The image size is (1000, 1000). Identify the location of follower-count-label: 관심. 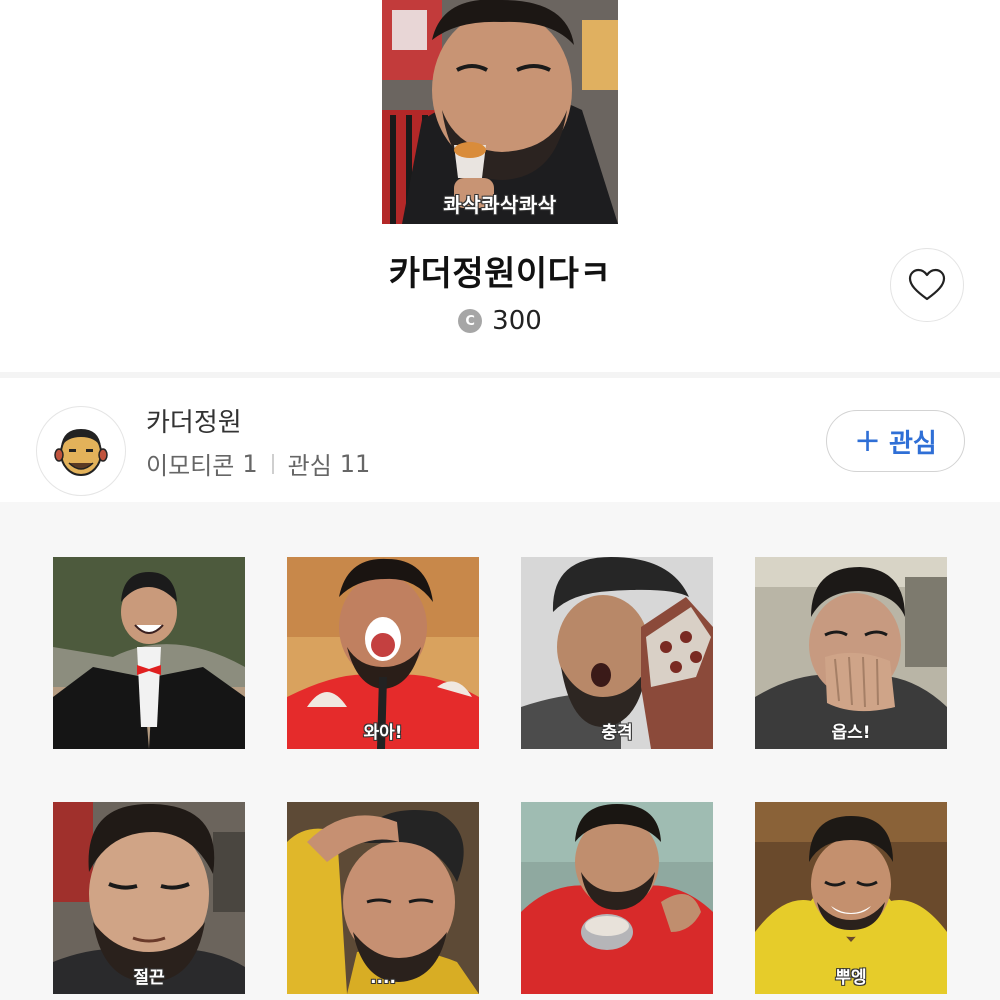
(309, 466).